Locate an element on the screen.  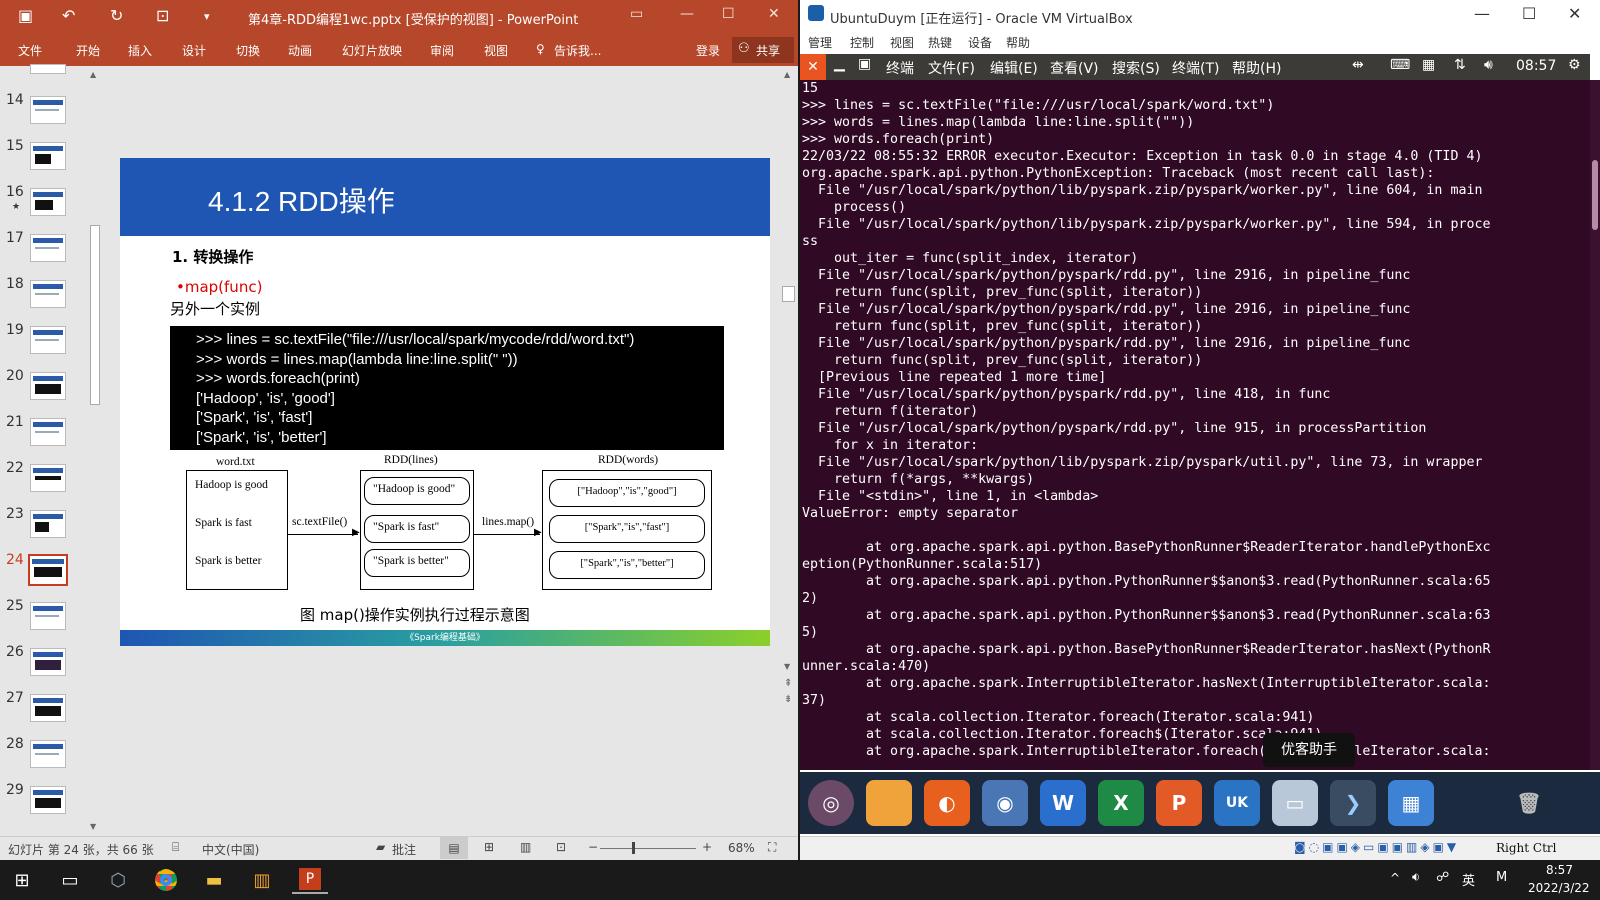
virtualbox-task-icon: ⬡ is located at coordinates (118, 880).